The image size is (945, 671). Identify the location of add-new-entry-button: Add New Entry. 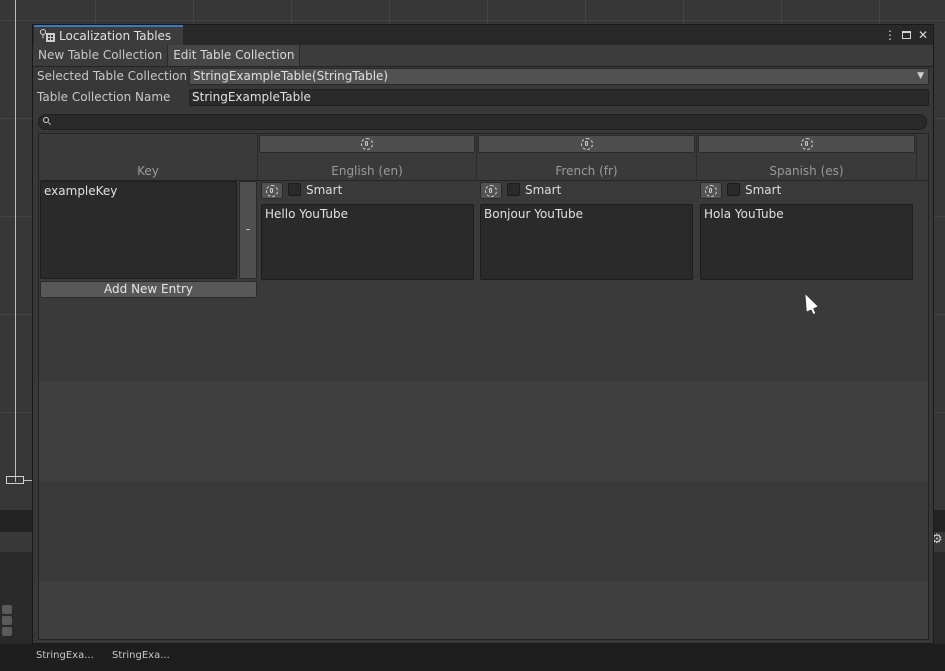
(148, 289).